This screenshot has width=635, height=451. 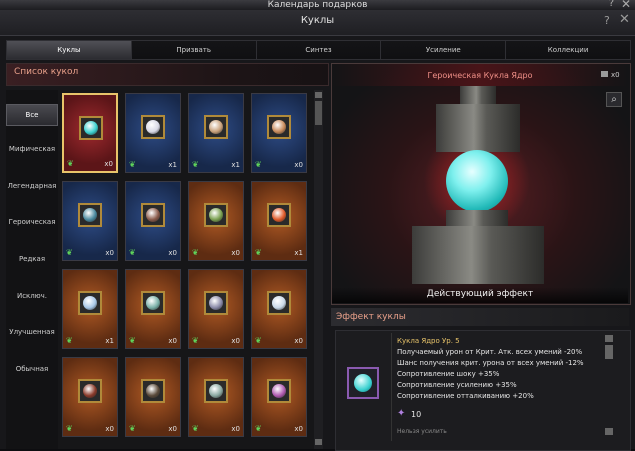 What do you see at coordinates (318, 50) in the screenshot?
I see `tab-synthesis: Синтез` at bounding box center [318, 50].